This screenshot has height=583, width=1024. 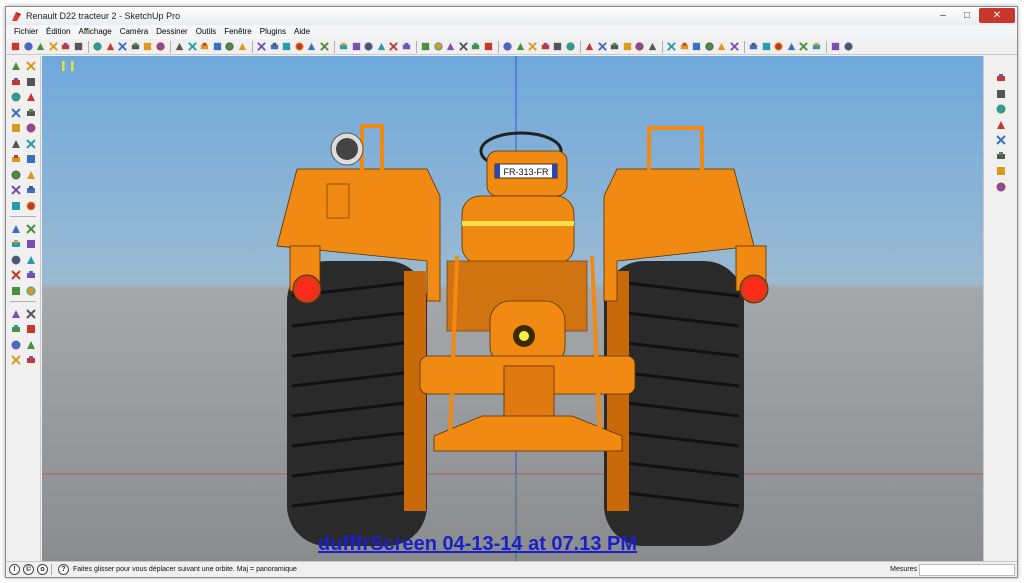 I want to click on menu-edition: Édition, so click(x=58, y=32).